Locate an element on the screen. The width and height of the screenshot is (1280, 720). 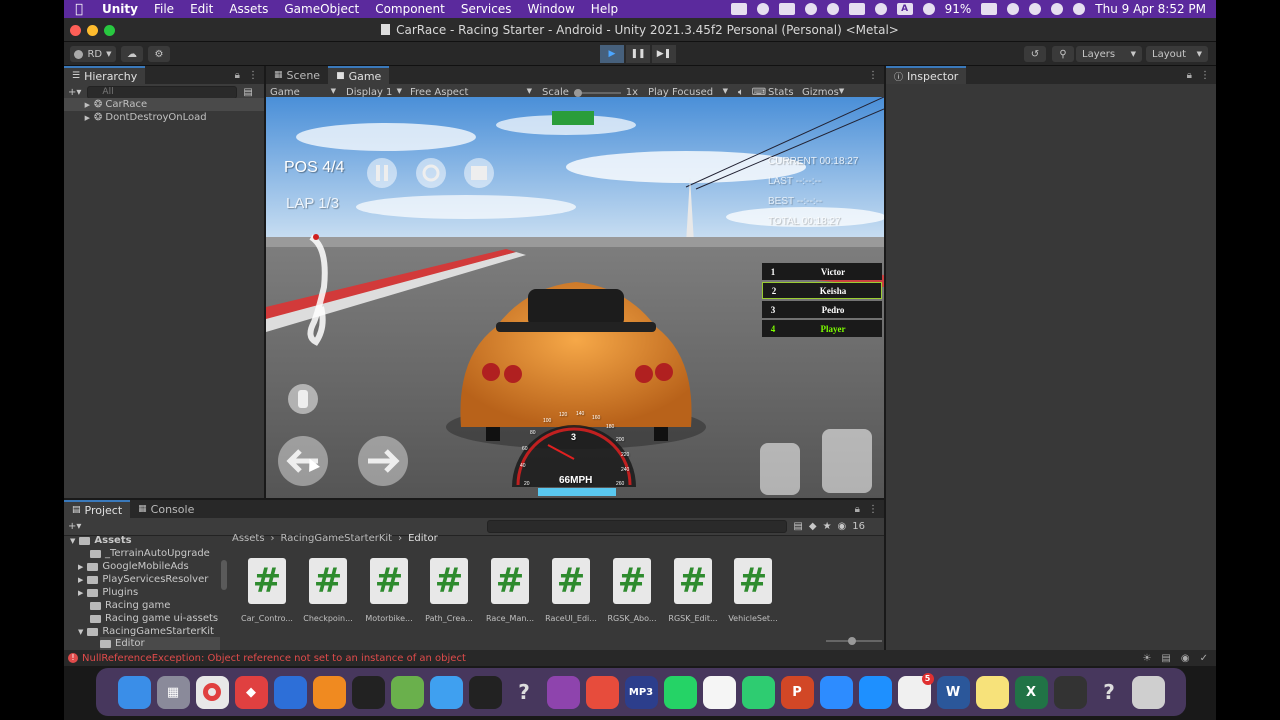
menubar-clock: Thu 9 Apr 8:52 PM is located at coordinates (1150, 9).